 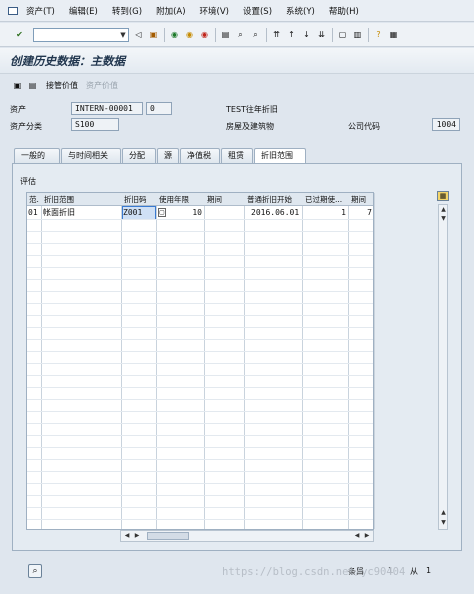 I want to click on standard-toolbar: ✔ ▼ ◁ ▣ ◉ ◉ ◉ ▤ ⌕ ⌕ ⇈ ↑ ↓ ⇊ ▢ ▥ ? ▦, so click(x=237, y=35).